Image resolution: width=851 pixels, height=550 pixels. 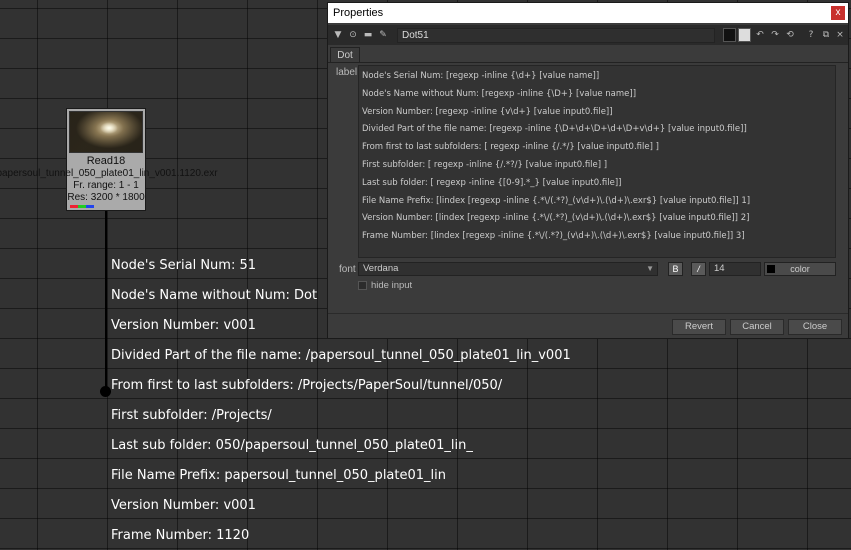 What do you see at coordinates (757, 327) in the screenshot?
I see `cancel-button: Cancel` at bounding box center [757, 327].